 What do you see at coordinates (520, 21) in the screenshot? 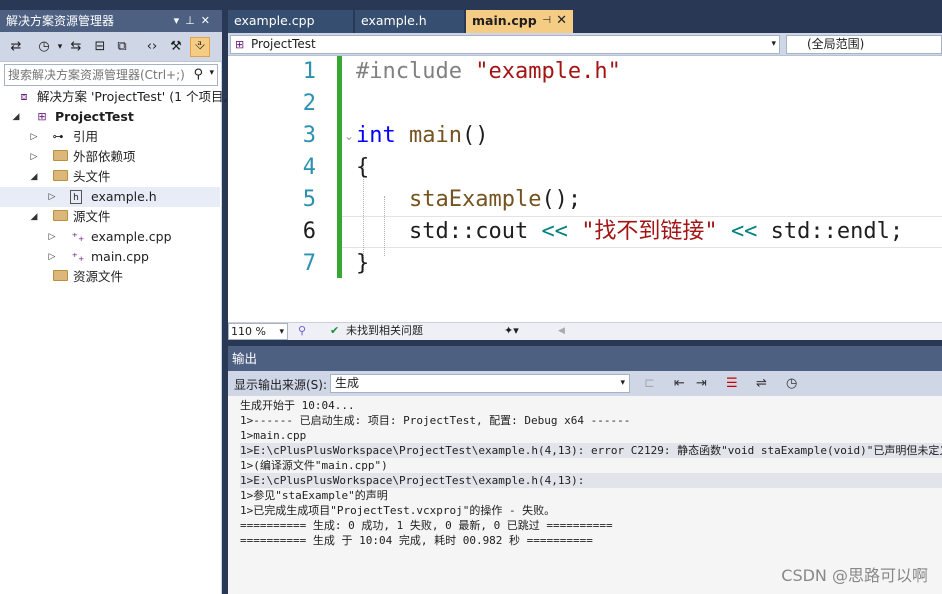
I see `tab-main-cpp: main.cpp ⊣ ✕` at bounding box center [520, 21].